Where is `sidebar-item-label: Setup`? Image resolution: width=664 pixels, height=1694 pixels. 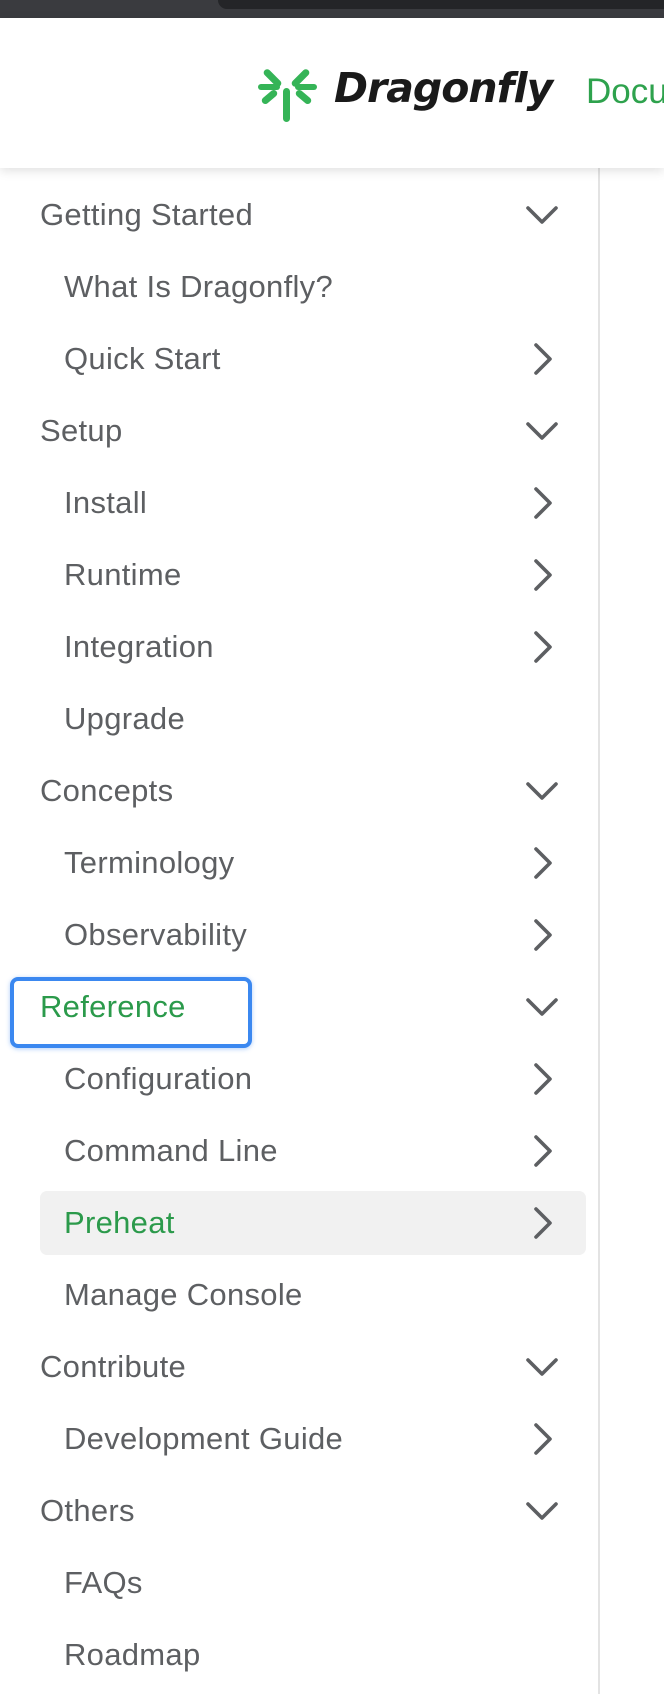 sidebar-item-label: Setup is located at coordinates (81, 430).